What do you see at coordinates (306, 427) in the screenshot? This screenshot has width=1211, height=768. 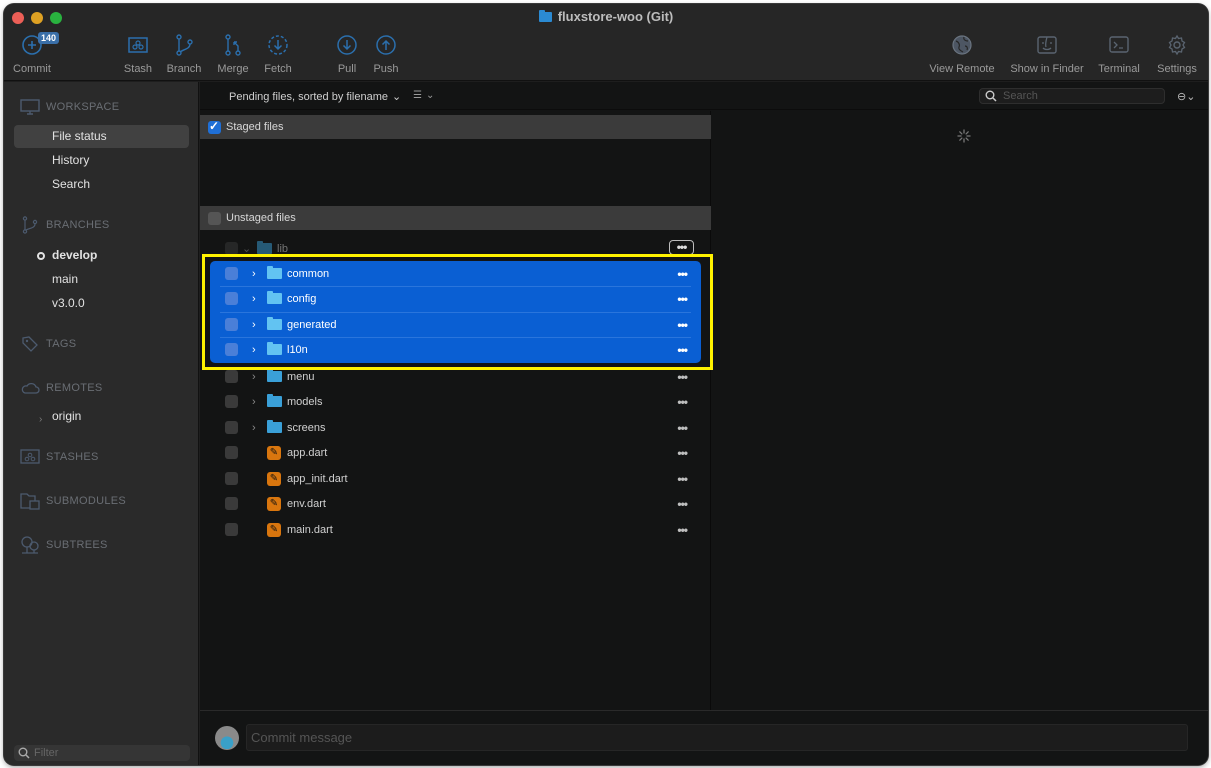 I see `file-name: screens` at bounding box center [306, 427].